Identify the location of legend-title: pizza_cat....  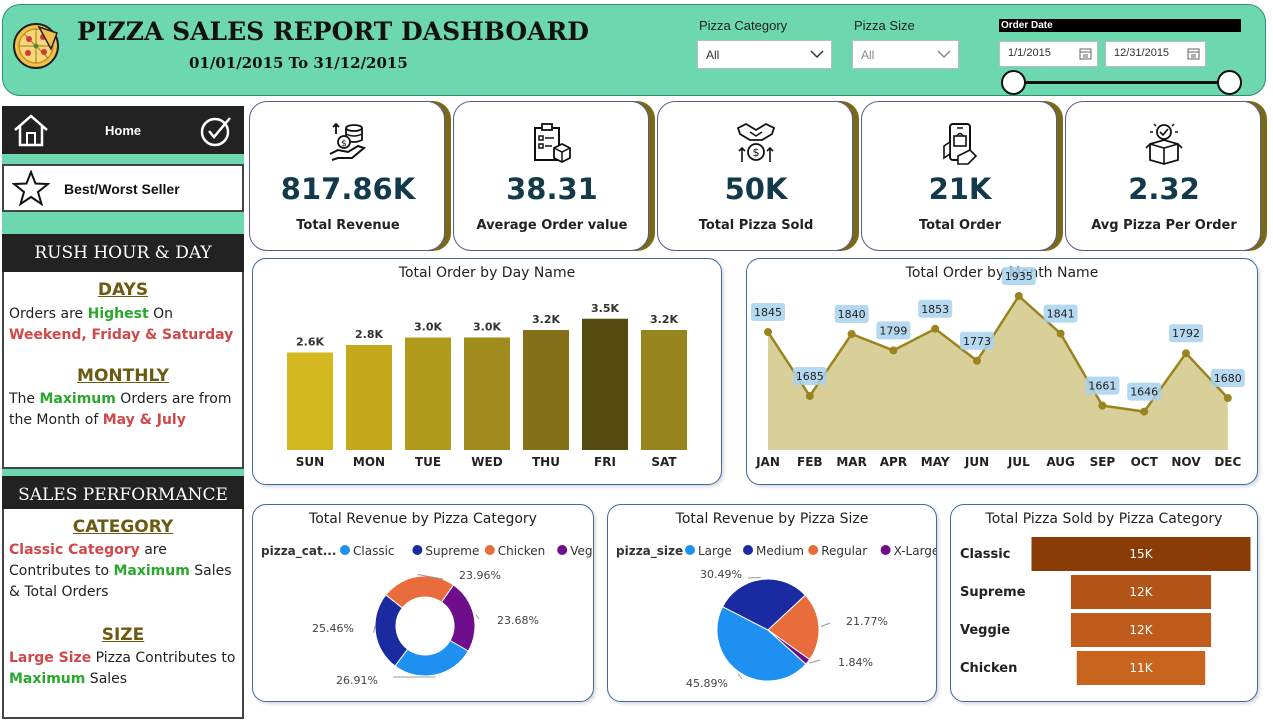
(298, 551).